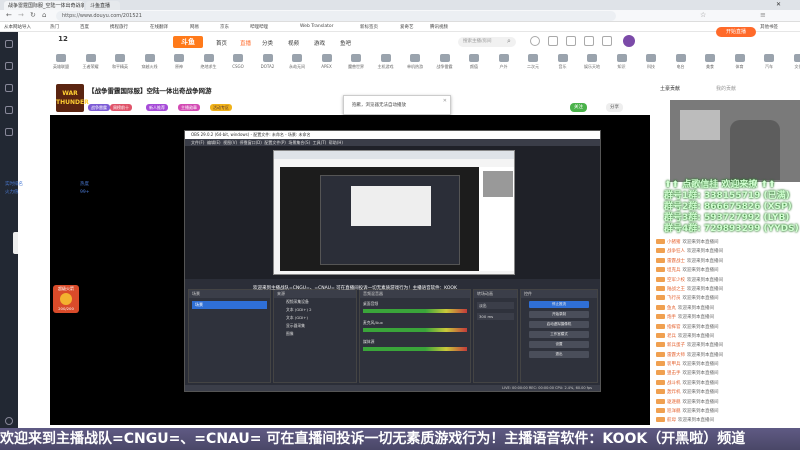 The image size is (800, 450). I want to click on tag: 新人推荐, so click(157, 107).